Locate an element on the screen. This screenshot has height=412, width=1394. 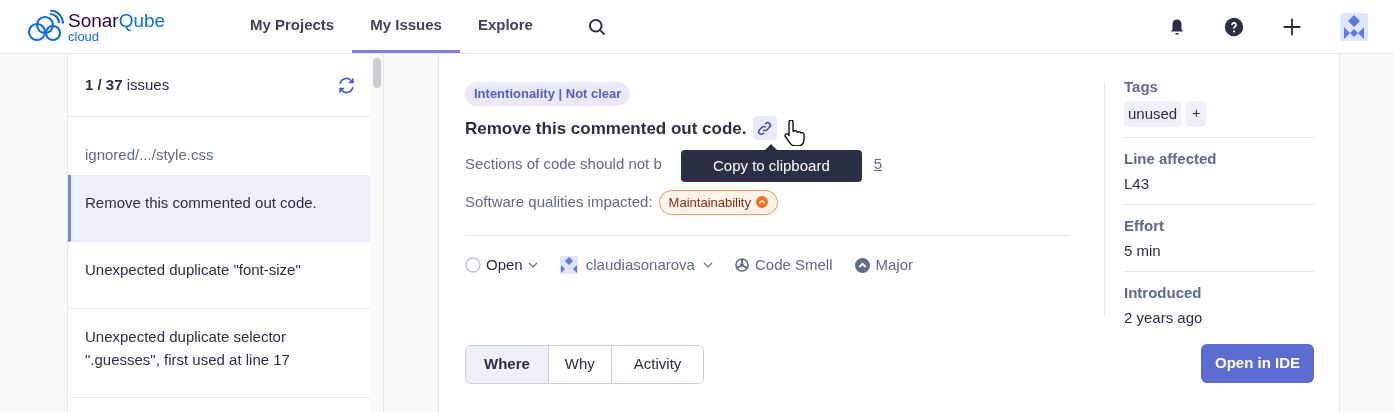
nav-tab: Explore is located at coordinates (505, 26).